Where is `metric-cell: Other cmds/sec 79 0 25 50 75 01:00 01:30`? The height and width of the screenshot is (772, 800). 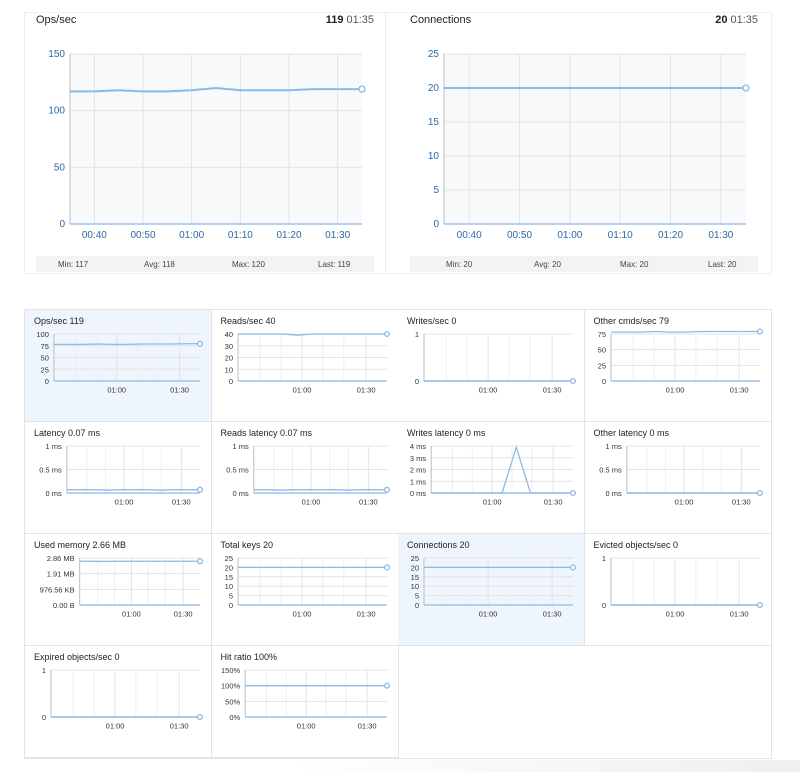
metric-cell: Other cmds/sec 79 0 25 50 75 01:00 01:30 is located at coordinates (678, 366).